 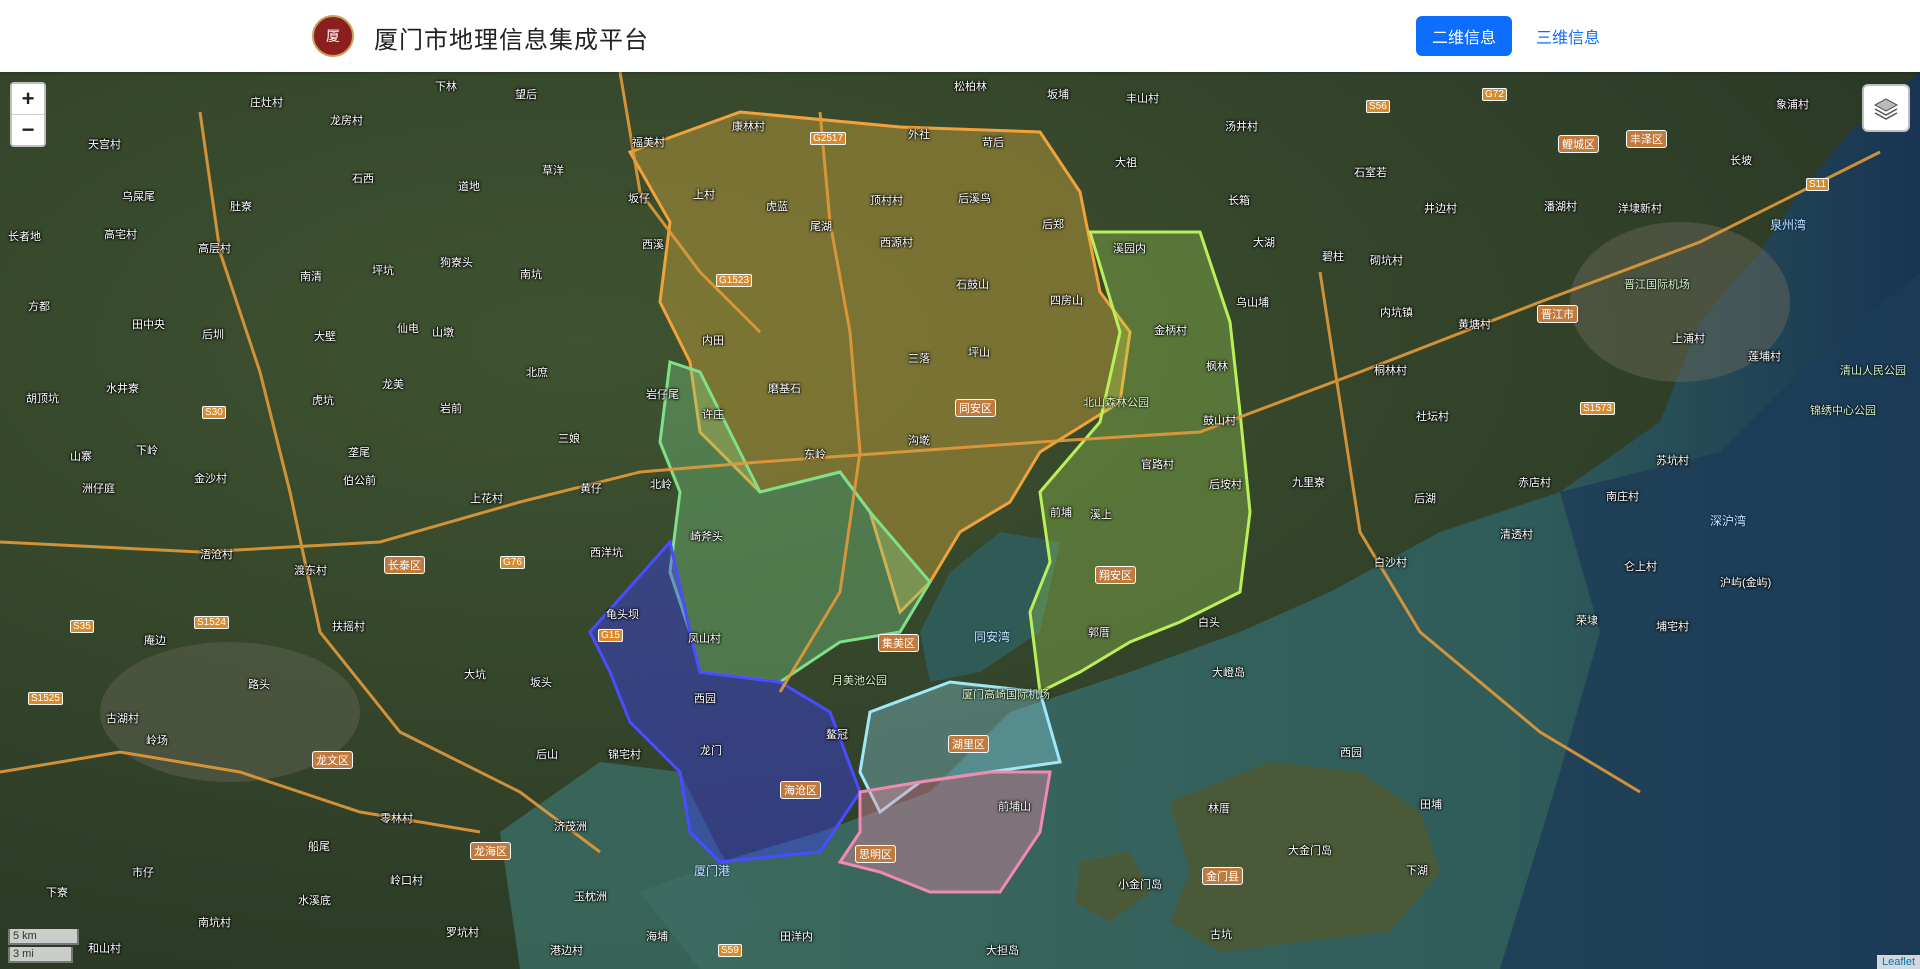 What do you see at coordinates (1142, 99) in the screenshot?
I see `place-label: 丰山村` at bounding box center [1142, 99].